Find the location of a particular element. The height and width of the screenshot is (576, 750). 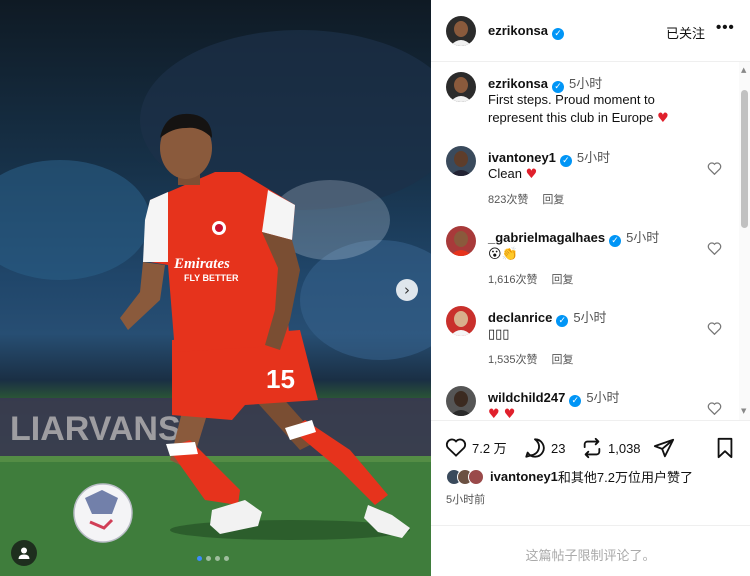

jersey-sponsor-1: Emirates is located at coordinates (201, 264).